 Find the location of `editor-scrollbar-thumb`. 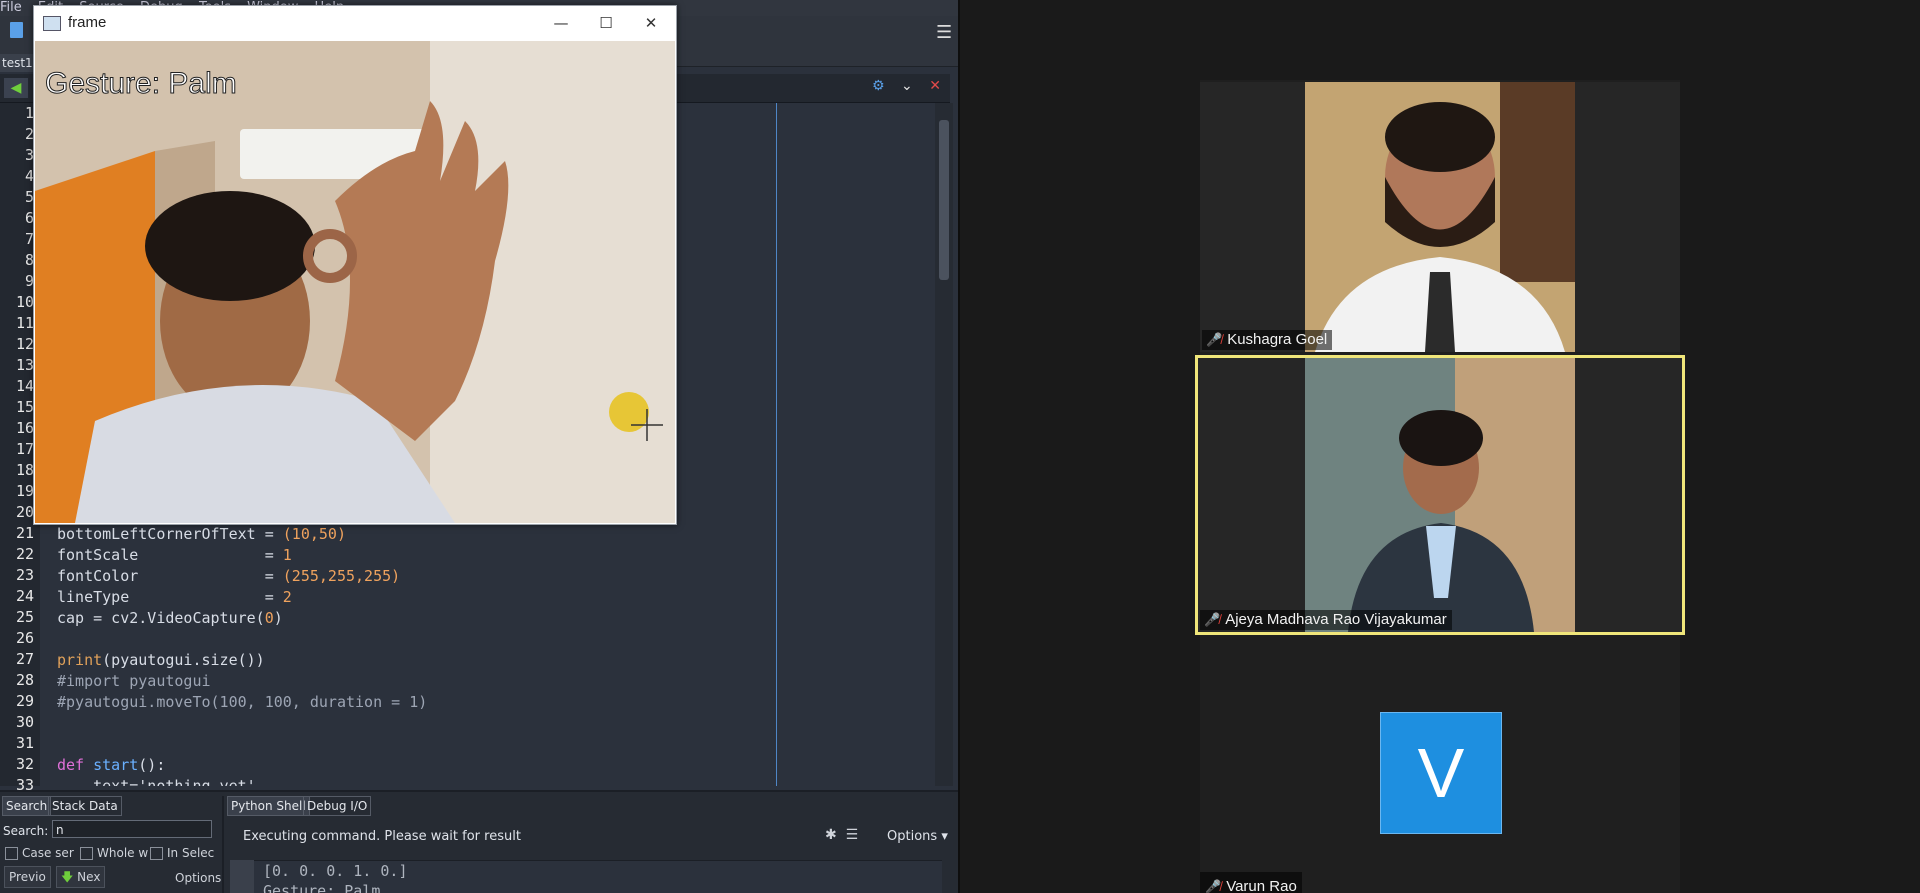

editor-scrollbar-thumb is located at coordinates (944, 200).